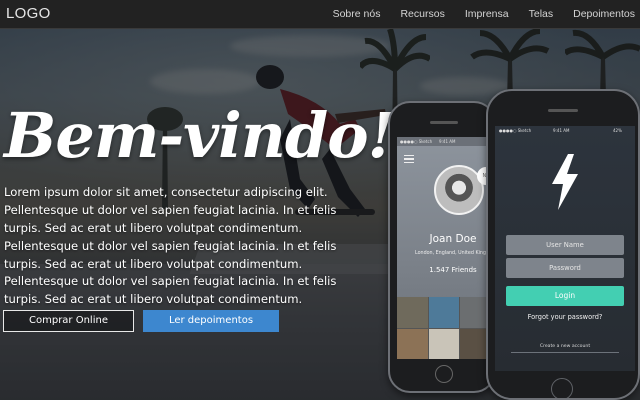  Describe the element at coordinates (68, 321) in the screenshot. I see `buy-online-button: Comprar Online` at that location.